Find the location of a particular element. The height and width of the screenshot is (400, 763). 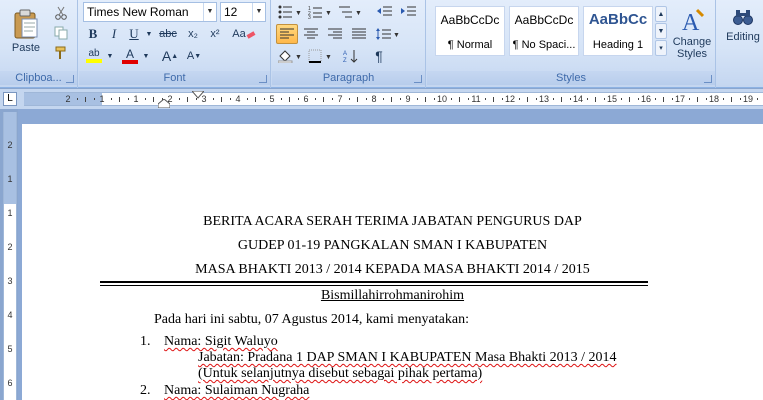

multilevel-list-button: ▼ is located at coordinates (350, 12).